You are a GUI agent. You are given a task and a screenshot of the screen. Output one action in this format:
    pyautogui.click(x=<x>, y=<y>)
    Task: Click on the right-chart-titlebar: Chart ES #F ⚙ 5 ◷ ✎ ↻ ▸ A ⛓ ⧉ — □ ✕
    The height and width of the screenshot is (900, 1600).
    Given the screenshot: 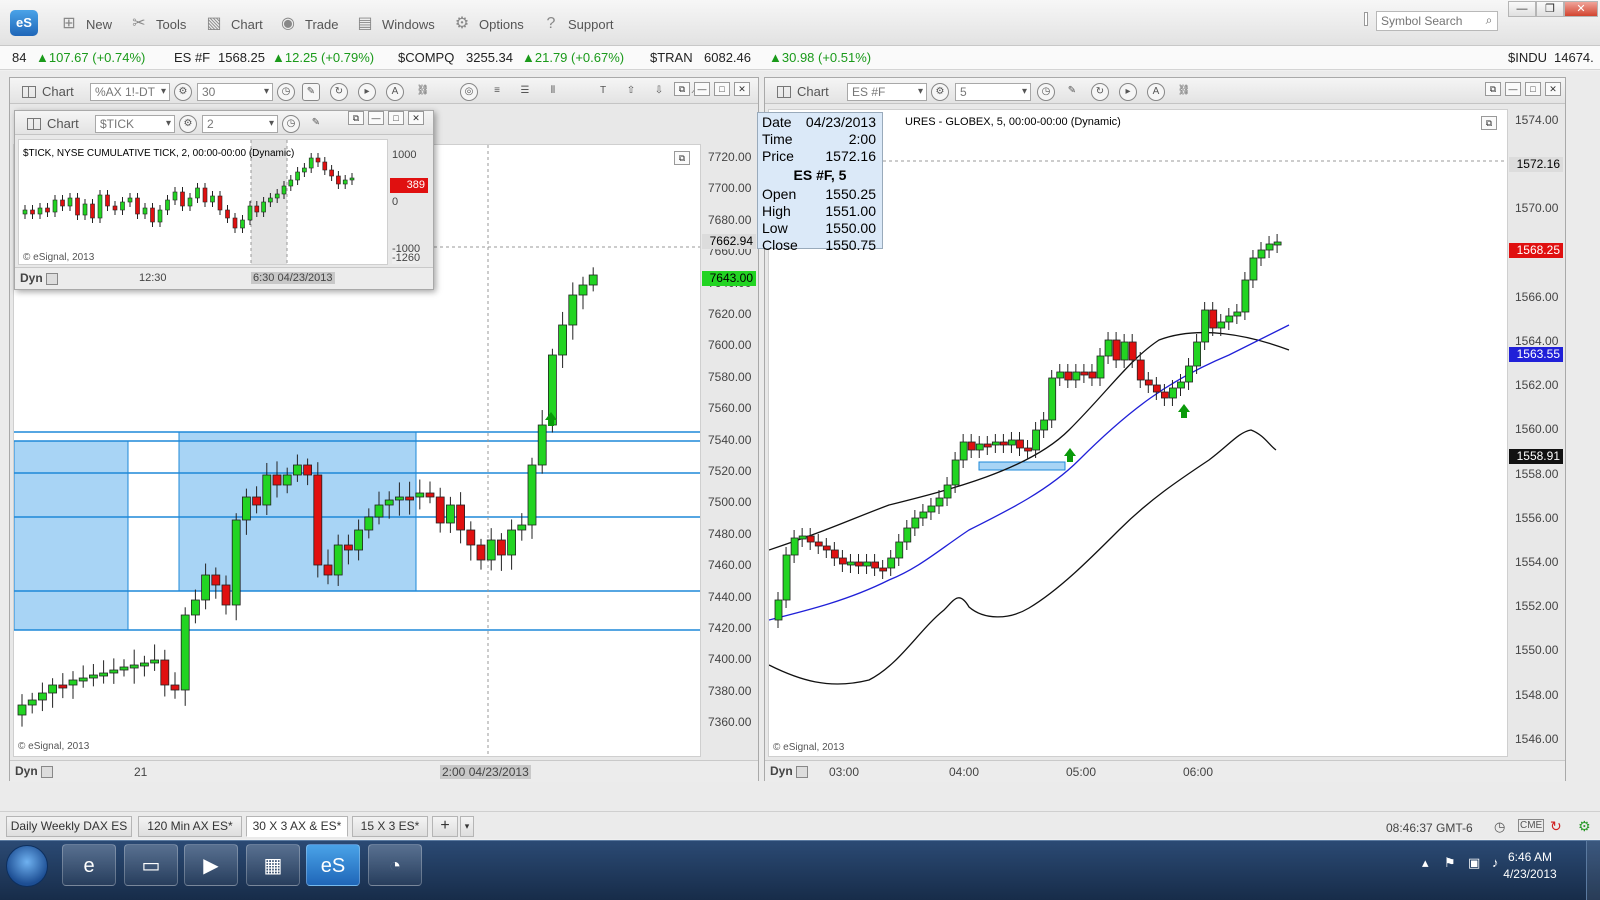 What is the action you would take?
    pyautogui.click(x=1165, y=91)
    